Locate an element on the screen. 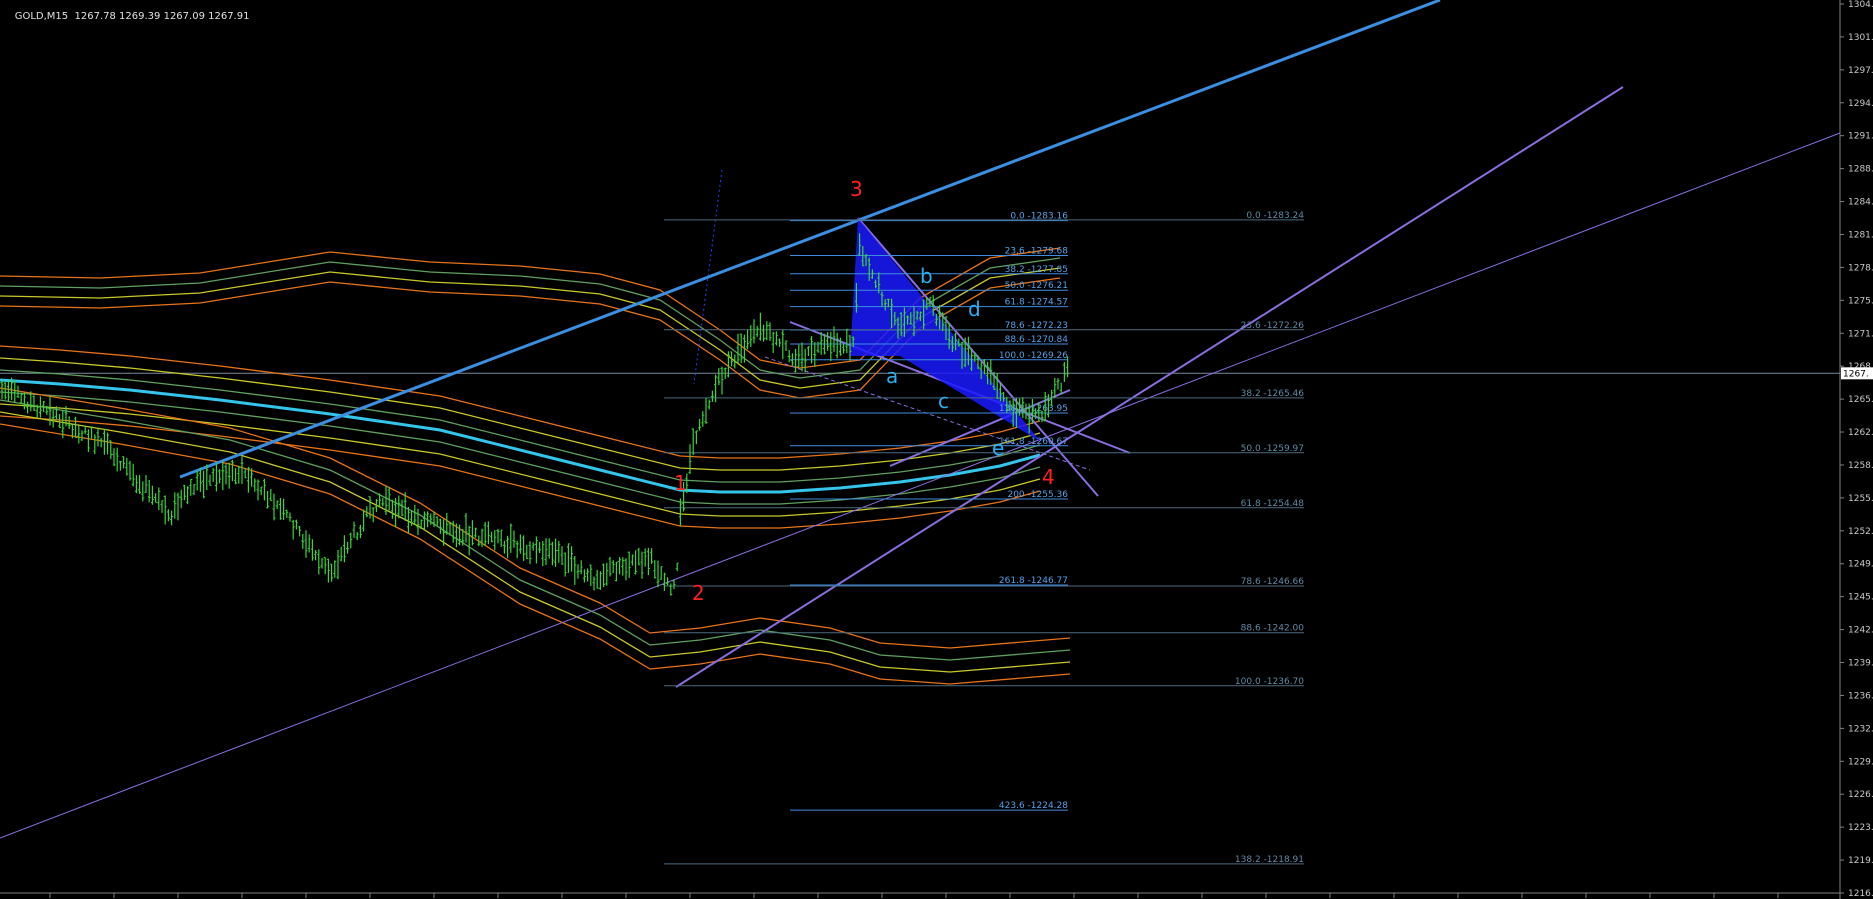  y-tick-label: 1265. is located at coordinates (1860, 400).